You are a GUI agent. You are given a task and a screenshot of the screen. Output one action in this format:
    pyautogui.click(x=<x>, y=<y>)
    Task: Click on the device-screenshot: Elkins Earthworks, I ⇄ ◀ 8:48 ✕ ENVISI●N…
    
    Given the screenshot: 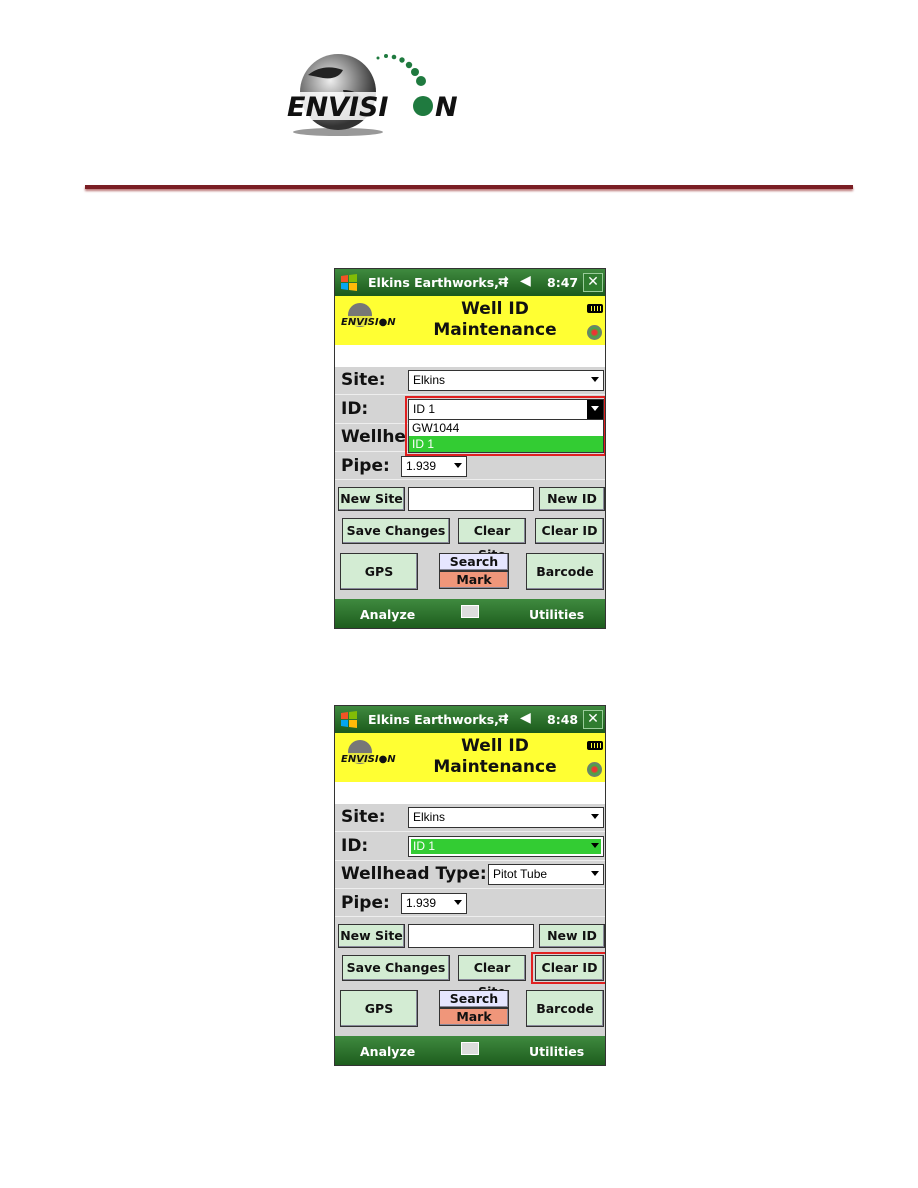 What is the action you would take?
    pyautogui.click(x=470, y=885)
    